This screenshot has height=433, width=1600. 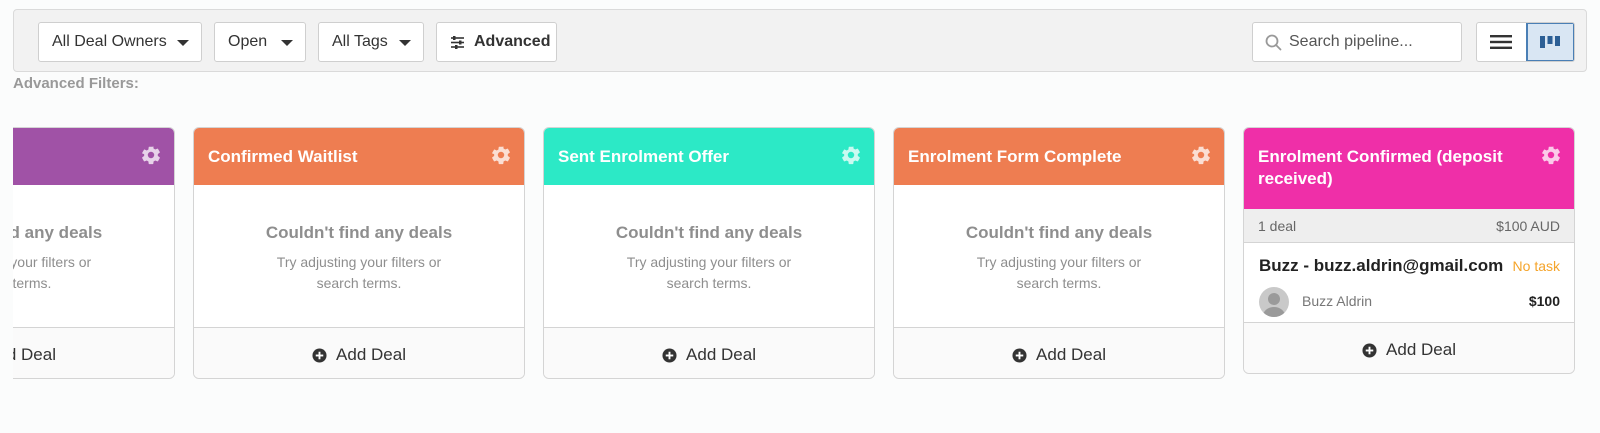 I want to click on deal-value: $100, so click(x=1544, y=301).